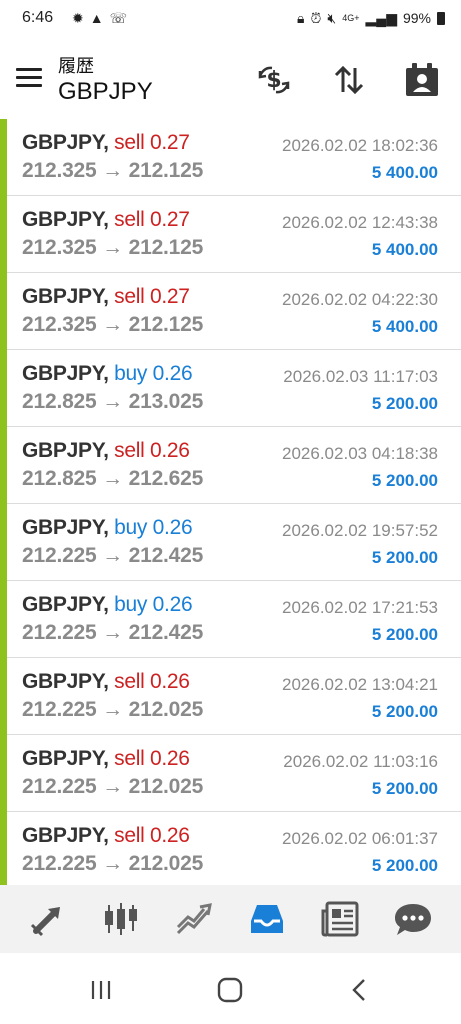 The height and width of the screenshot is (1024, 461). I want to click on menu-button, so click(29, 78).